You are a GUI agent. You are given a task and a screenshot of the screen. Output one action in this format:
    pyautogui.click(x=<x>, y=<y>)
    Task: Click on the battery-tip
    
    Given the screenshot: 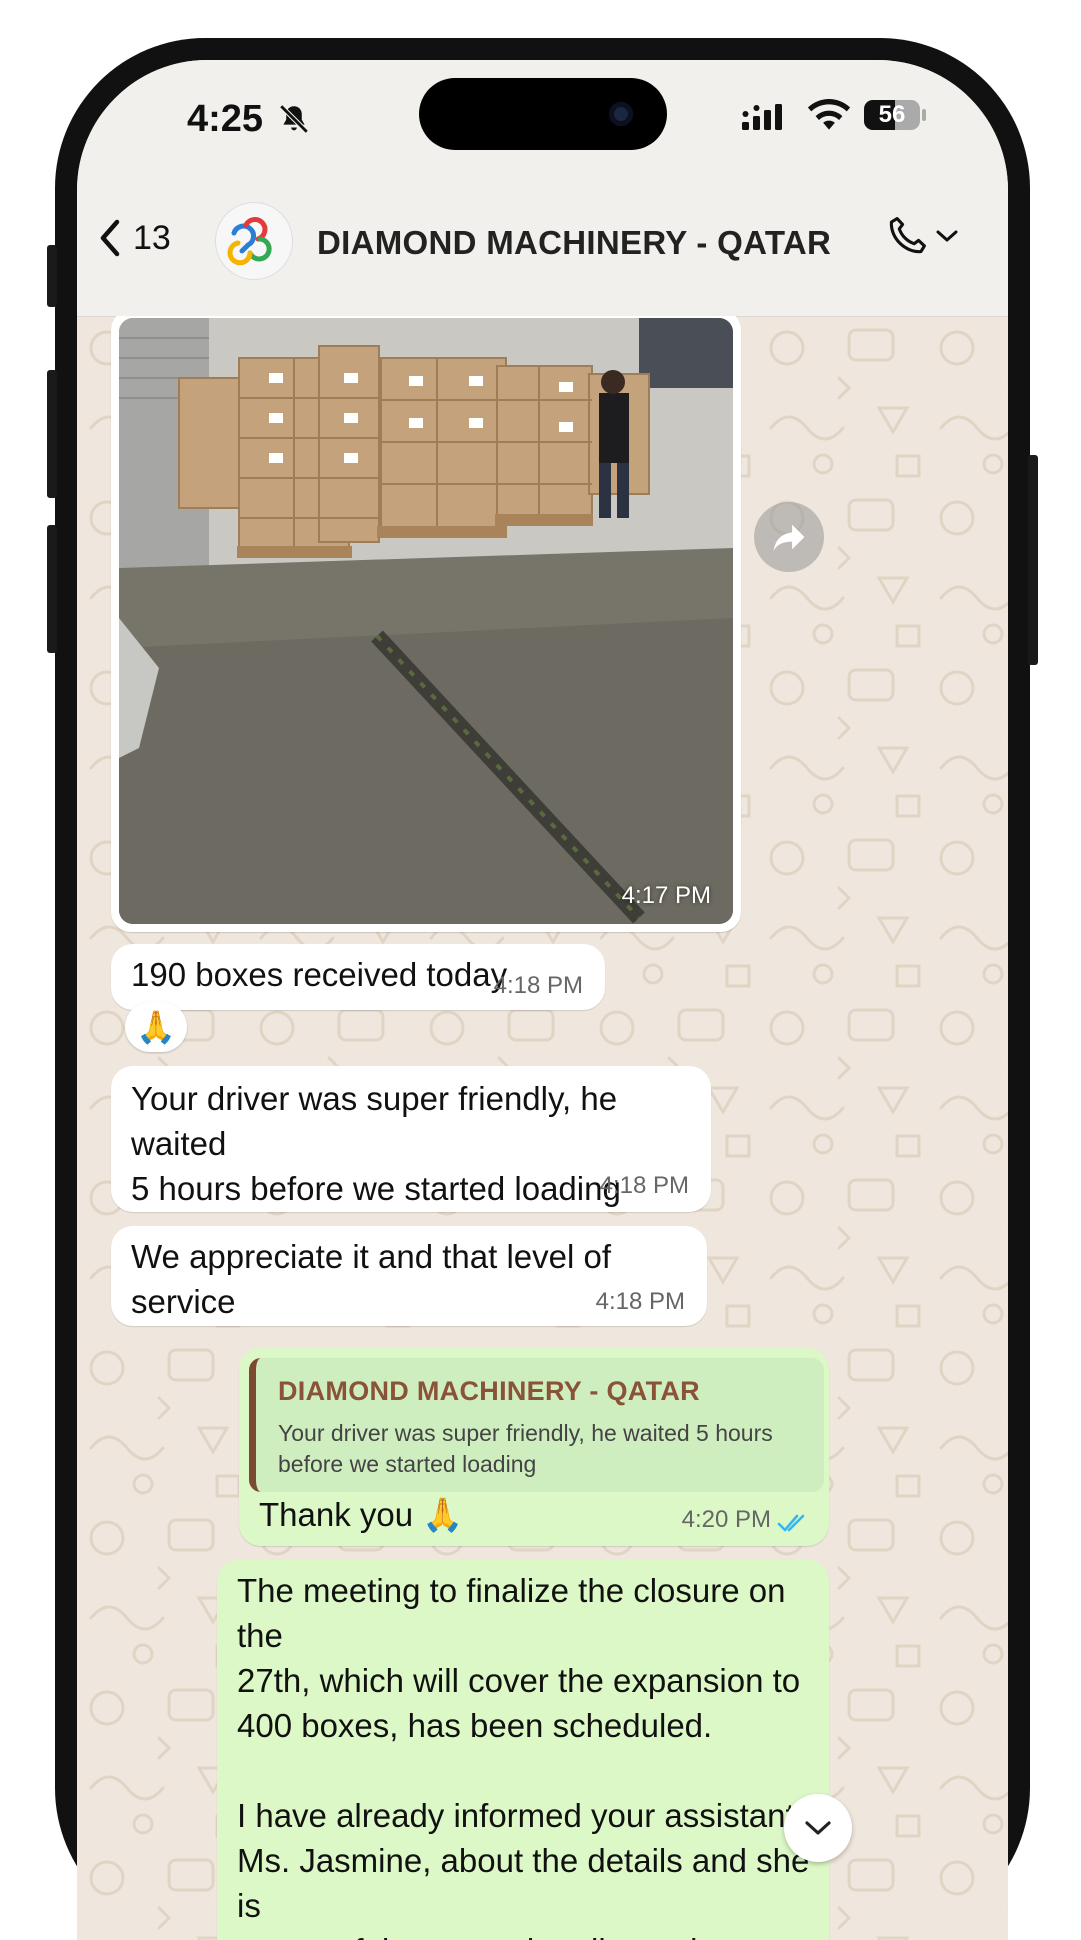 What is the action you would take?
    pyautogui.click(x=924, y=115)
    